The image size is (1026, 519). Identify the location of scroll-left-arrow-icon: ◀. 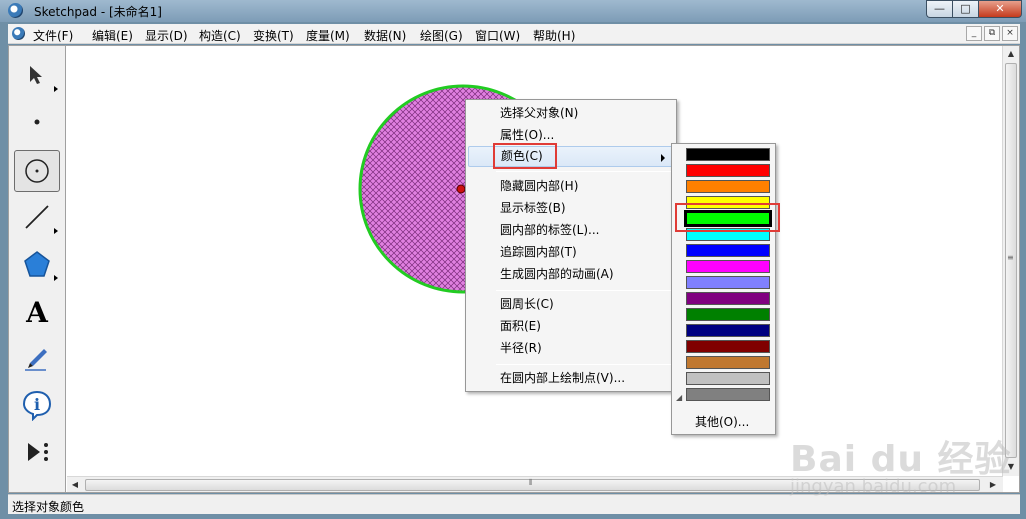
(75, 485).